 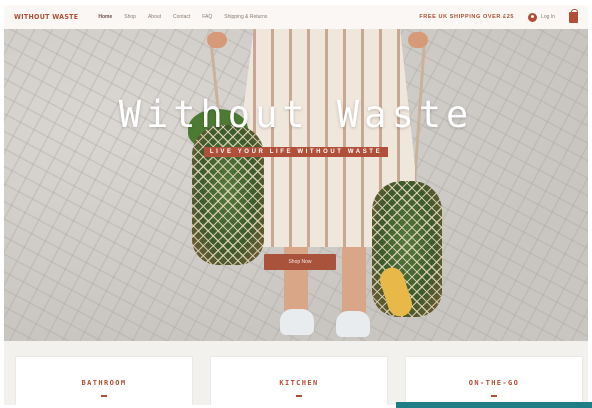 I want to click on category-card-on-the-go: ON-THE-GO, so click(x=494, y=381).